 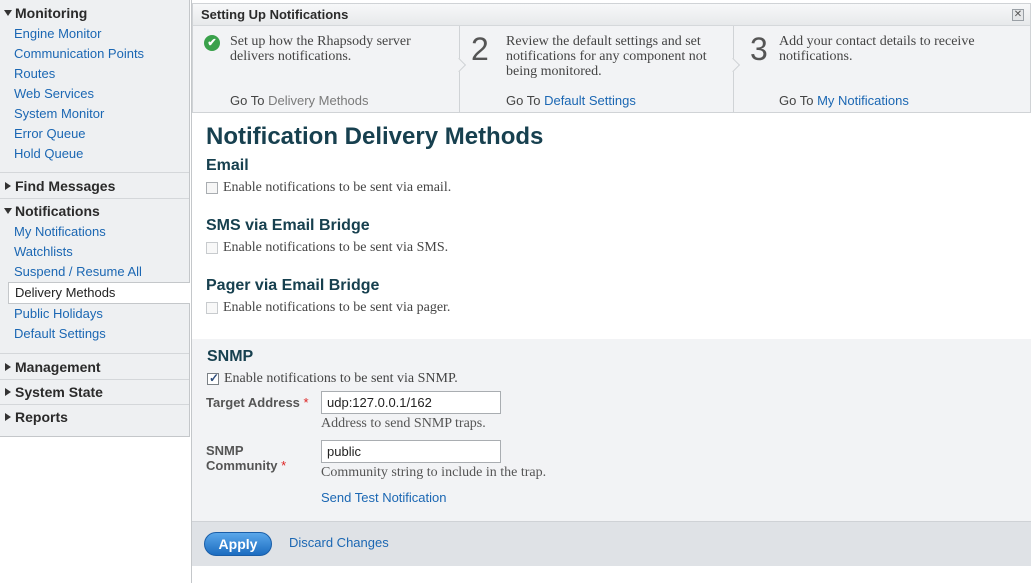 What do you see at coordinates (411, 451) in the screenshot?
I see `snmp-community-input` at bounding box center [411, 451].